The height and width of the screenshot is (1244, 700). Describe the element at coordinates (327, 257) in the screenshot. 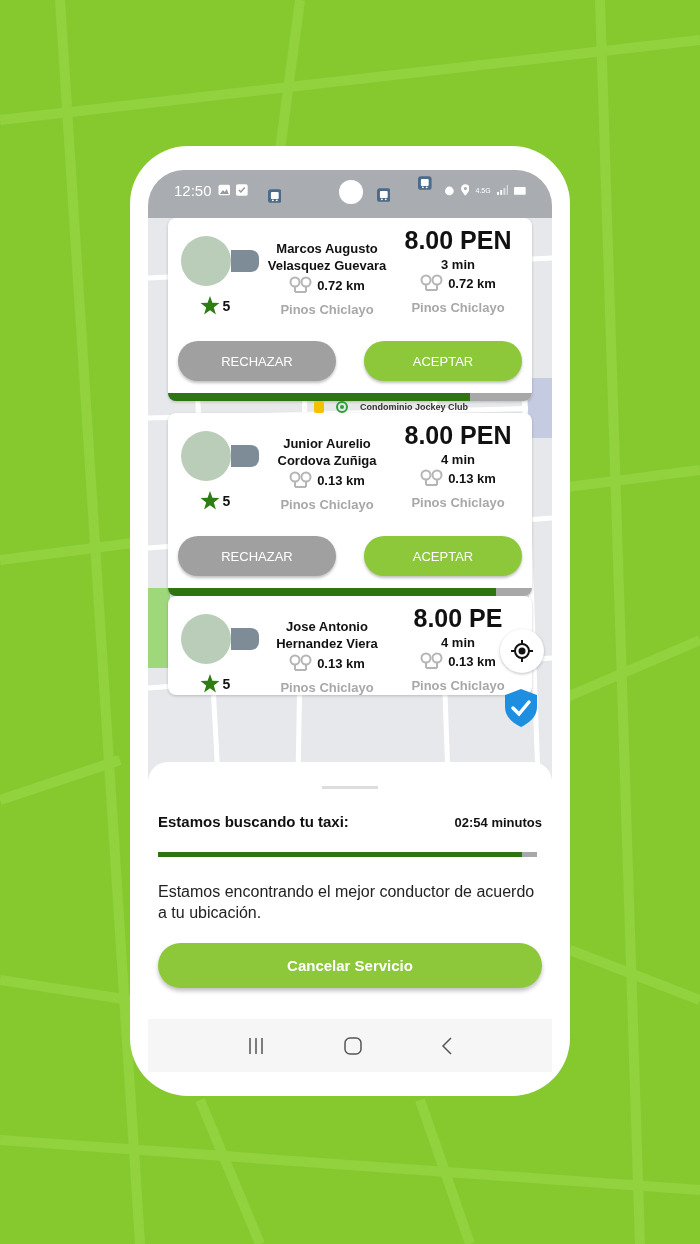

I see `driver-name: Marcos Augusto Velasquez Guevara` at that location.